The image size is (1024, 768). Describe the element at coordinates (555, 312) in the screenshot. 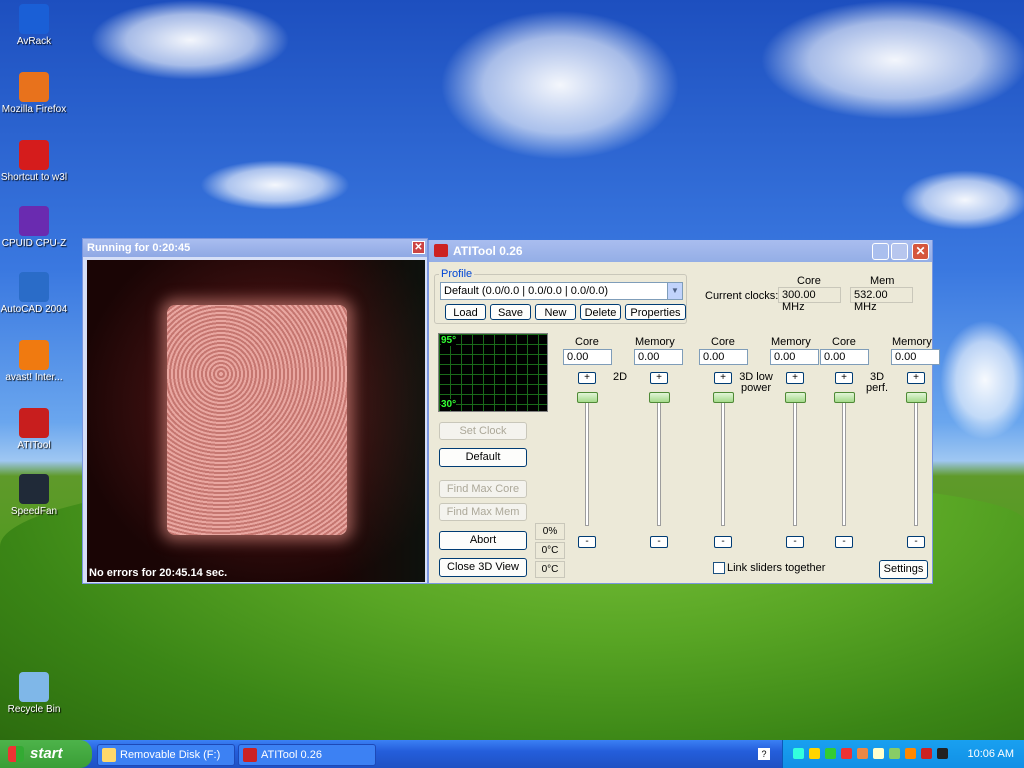

I see `new-button: New` at that location.